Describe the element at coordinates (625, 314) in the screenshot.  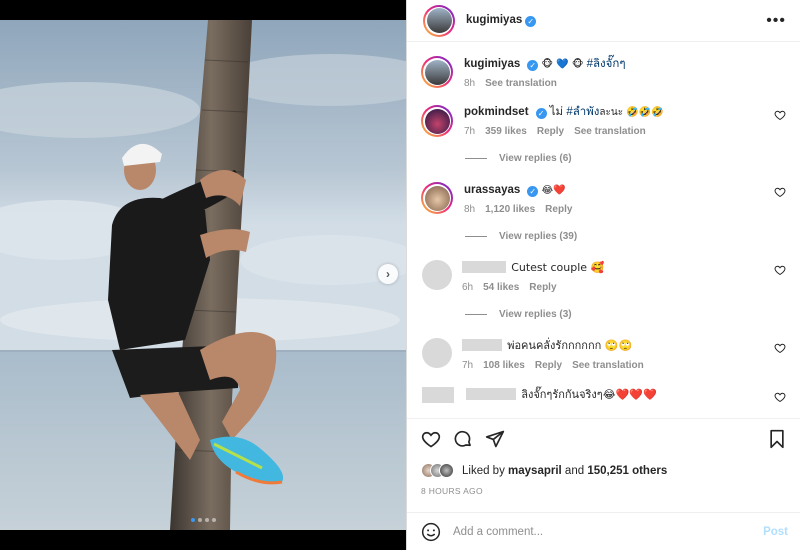
I see `view-replies-button: View replies (3)` at that location.